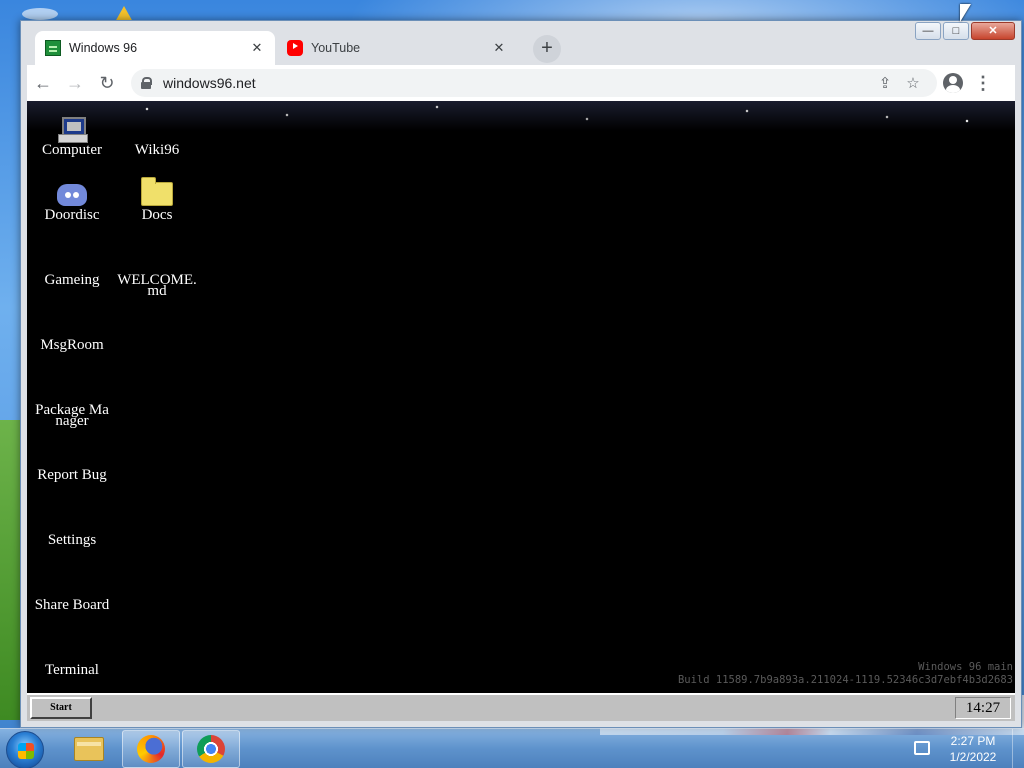 The height and width of the screenshot is (768, 1024). What do you see at coordinates (157, 215) in the screenshot?
I see `icon-label: Docs` at bounding box center [157, 215].